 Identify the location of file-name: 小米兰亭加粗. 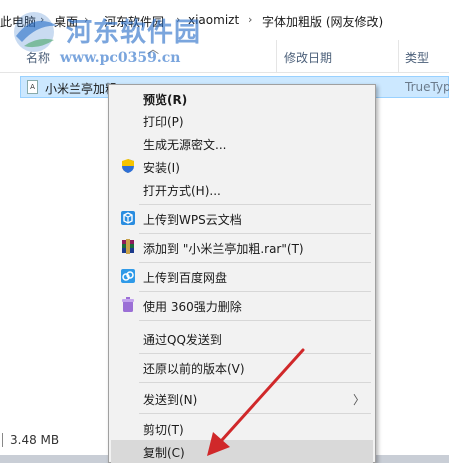
(81, 89).